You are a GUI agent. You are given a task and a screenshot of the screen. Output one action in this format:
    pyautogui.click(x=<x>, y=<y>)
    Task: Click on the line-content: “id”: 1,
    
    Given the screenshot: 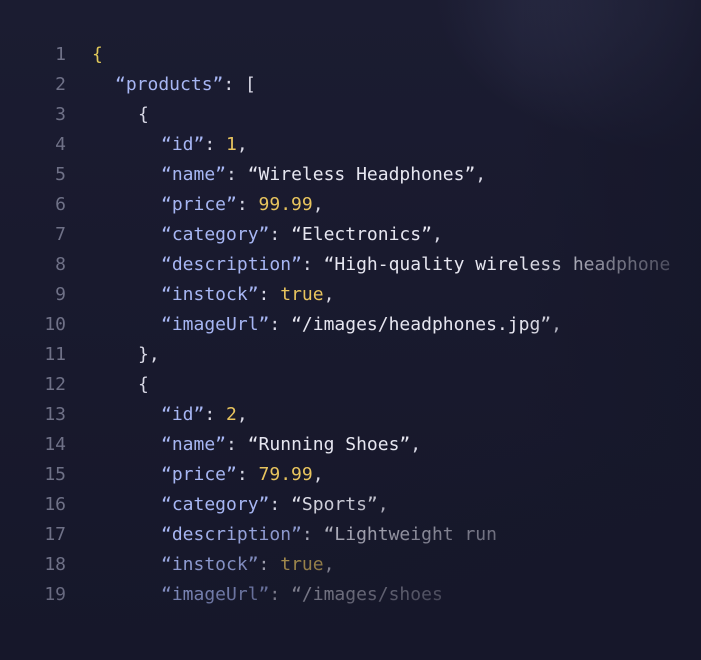 What is the action you would take?
    pyautogui.click(x=204, y=145)
    